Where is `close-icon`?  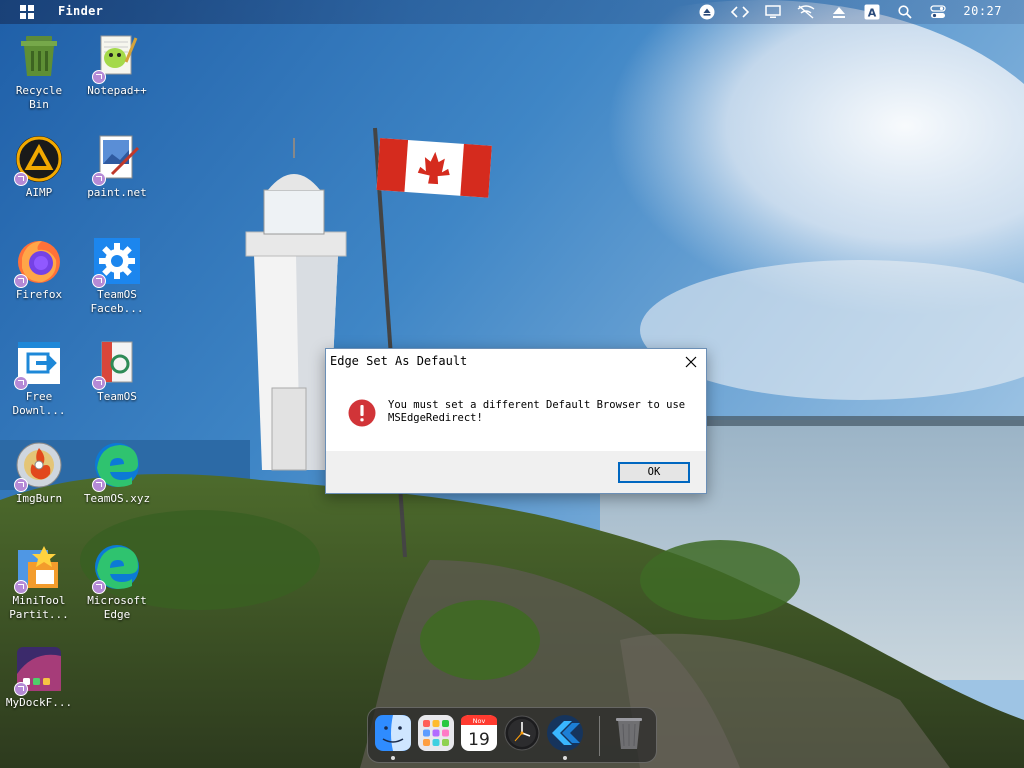 close-icon is located at coordinates (691, 362).